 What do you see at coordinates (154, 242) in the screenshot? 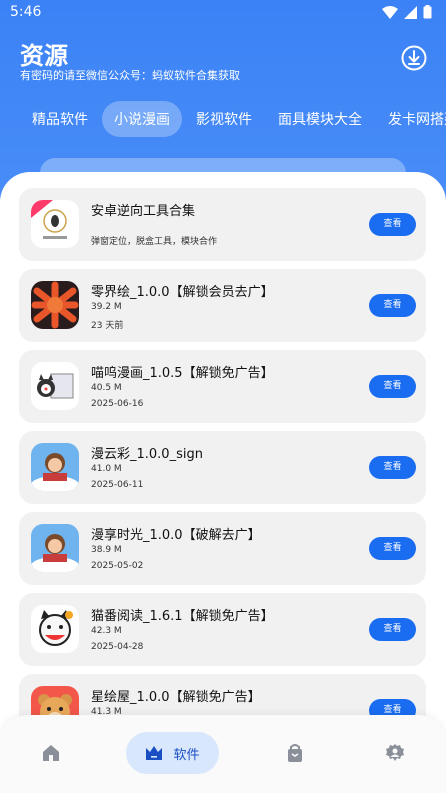
I see `item-desc: 弹窗定位，脱盒工具，模块合作` at bounding box center [154, 242].